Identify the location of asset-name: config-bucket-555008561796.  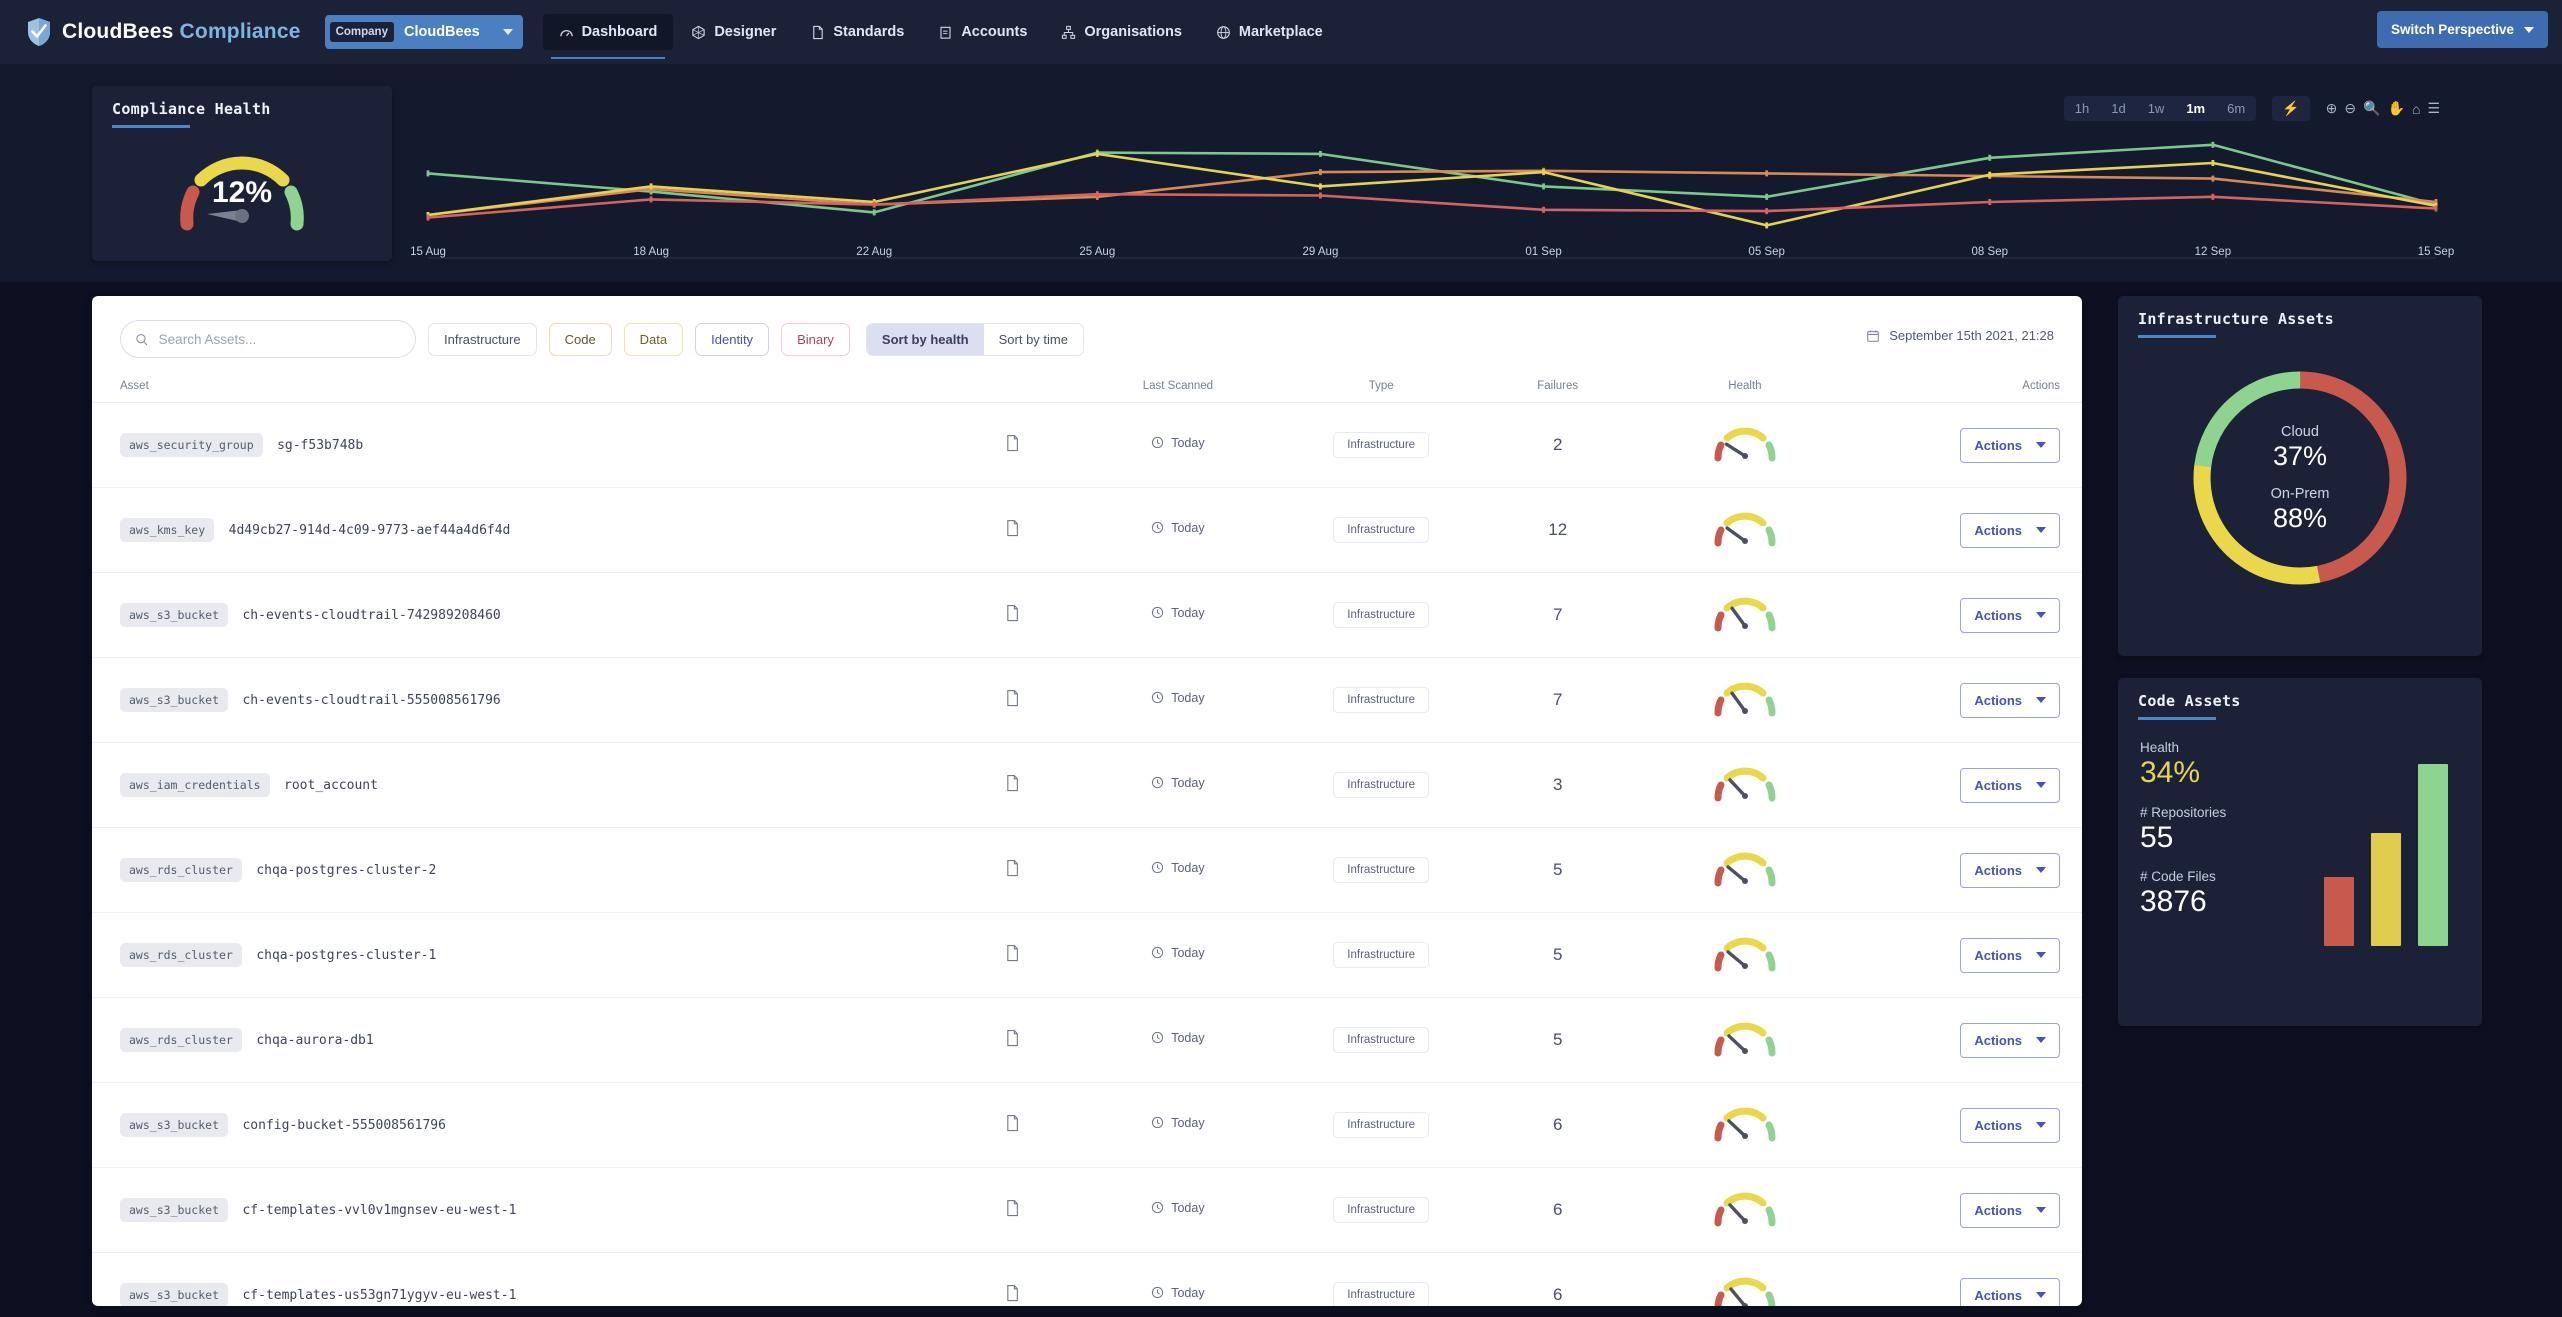
(344, 1125).